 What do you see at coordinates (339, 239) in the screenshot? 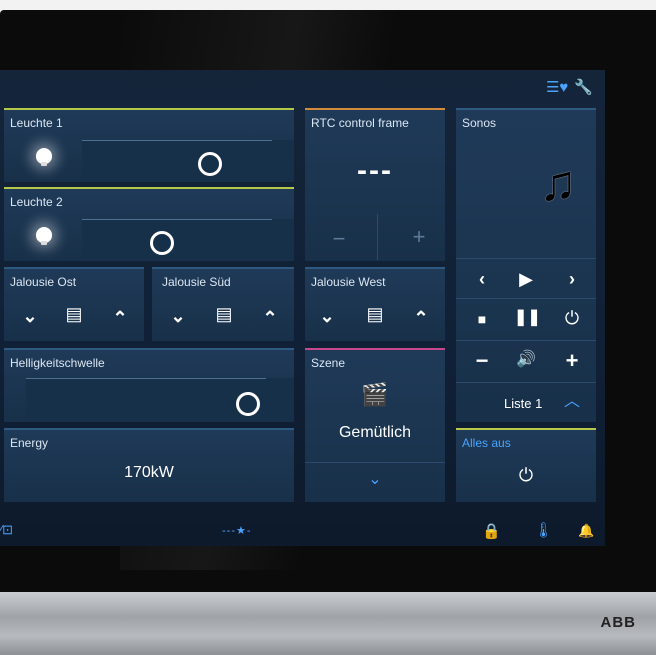
I see `rtc-minus-button: −` at bounding box center [339, 239].